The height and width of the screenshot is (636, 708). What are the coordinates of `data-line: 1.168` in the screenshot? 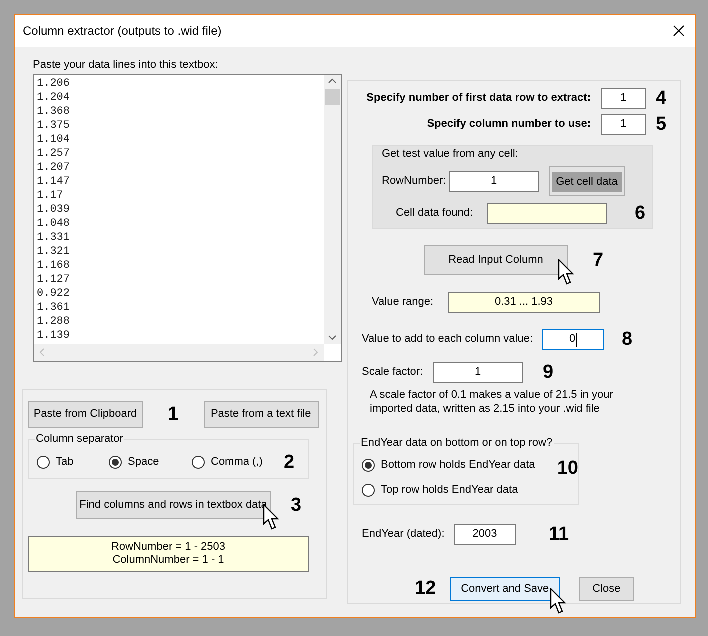 It's located at (54, 266).